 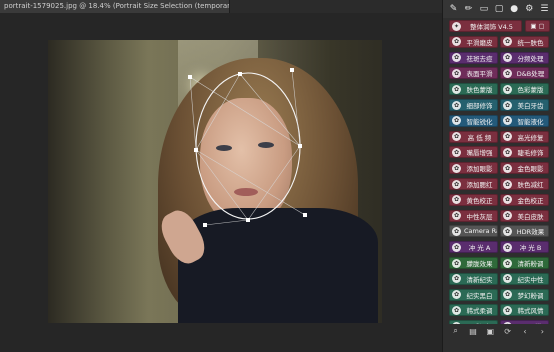 I want to click on action-button-9-right: ✿ 金色眼影, so click(x=524, y=168).